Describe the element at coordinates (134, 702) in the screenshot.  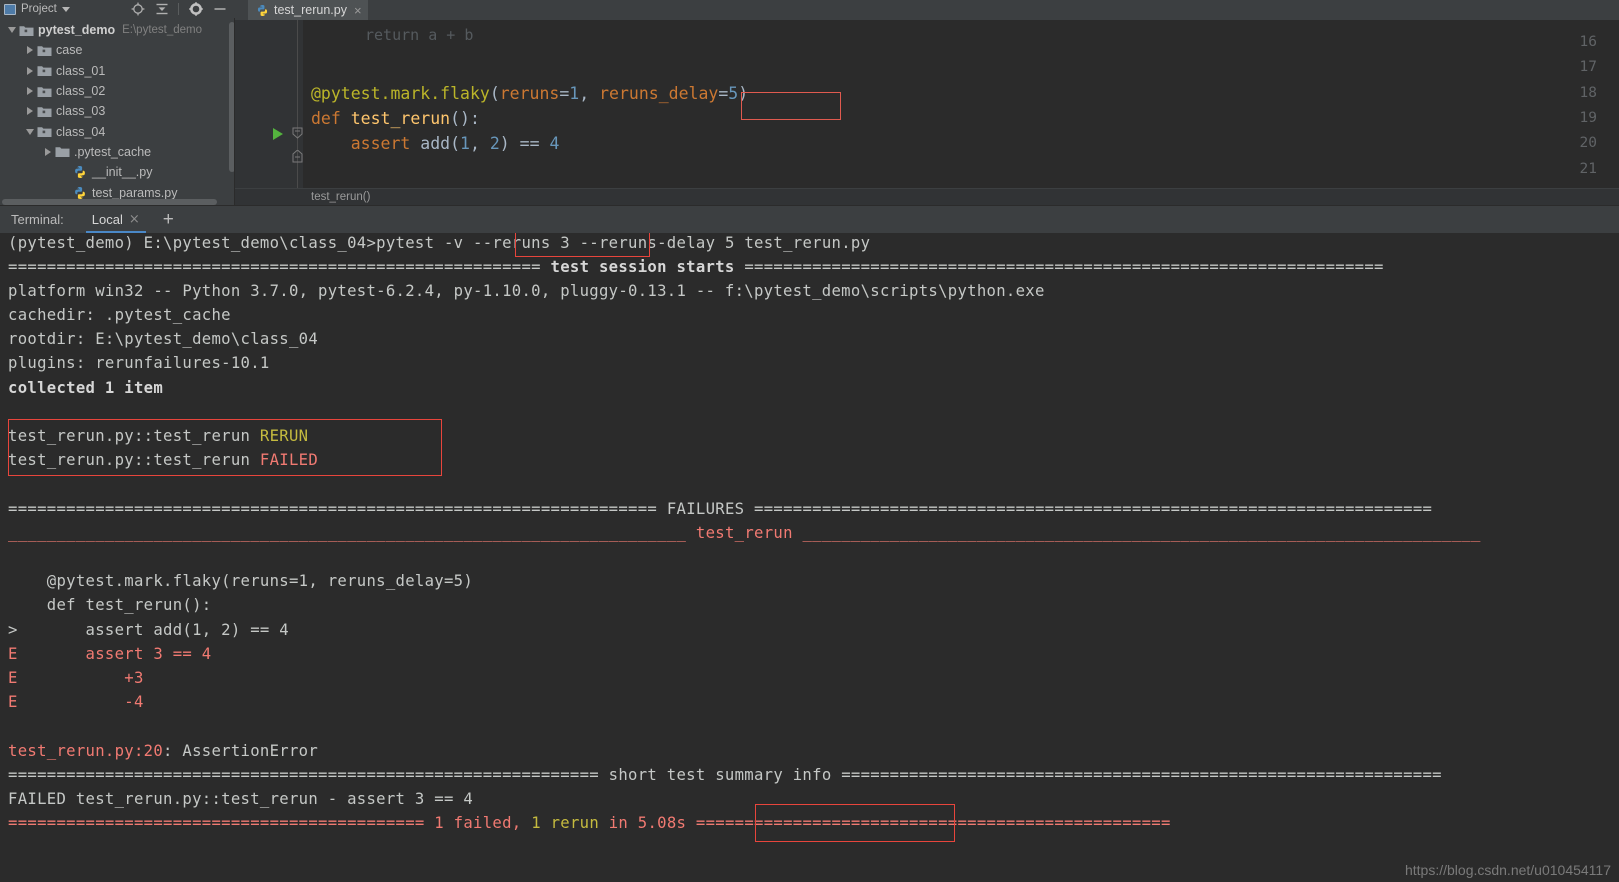
I see `terminal-text-segment: -4` at that location.